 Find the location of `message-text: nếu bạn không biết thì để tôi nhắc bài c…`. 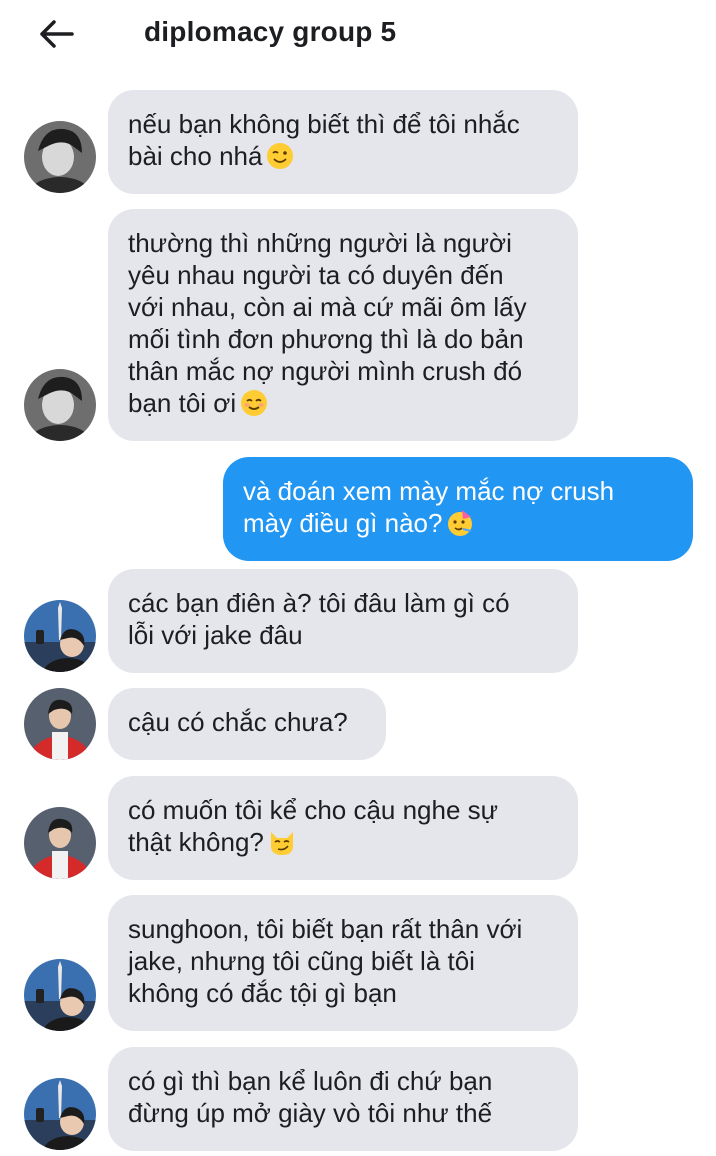

message-text: nếu bạn không biết thì để tôi nhắc bài c… is located at coordinates (324, 140).